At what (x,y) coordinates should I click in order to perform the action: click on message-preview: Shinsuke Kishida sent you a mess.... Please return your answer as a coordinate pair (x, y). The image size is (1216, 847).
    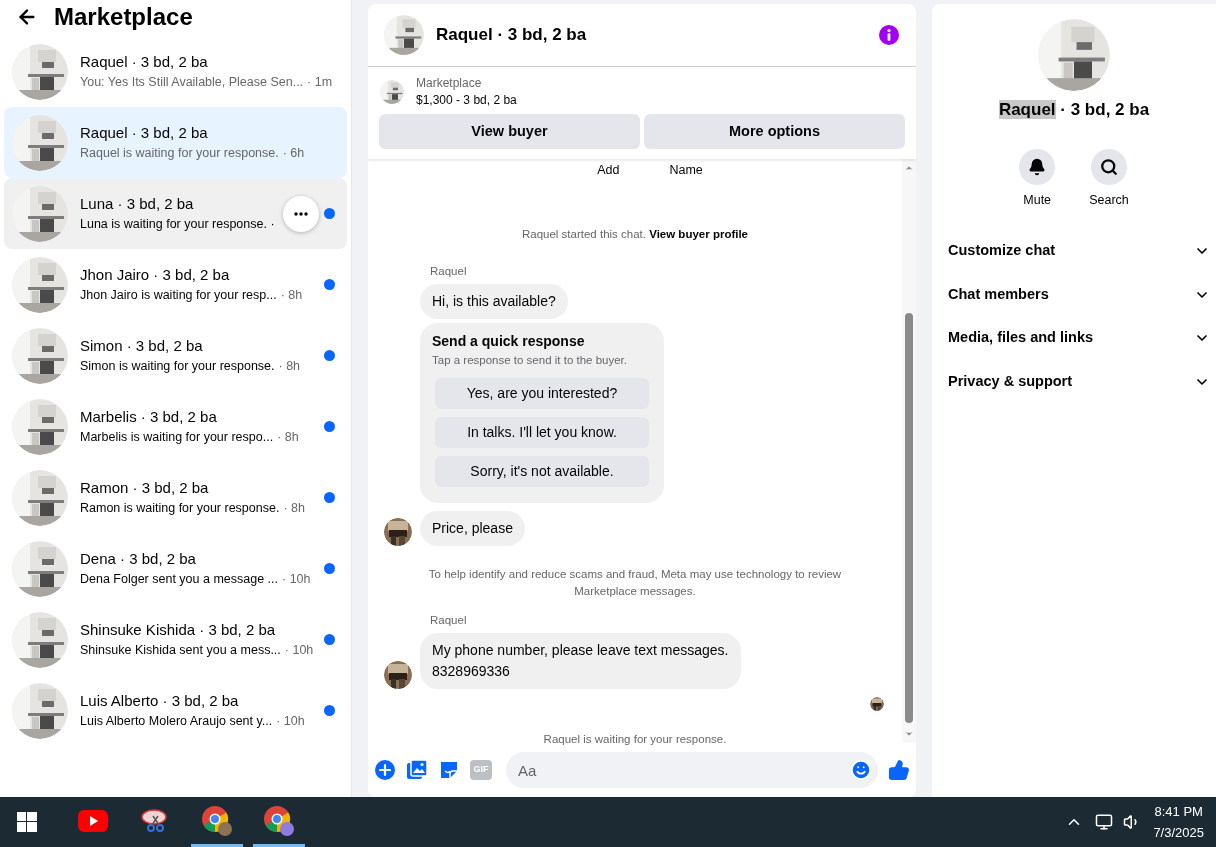
    Looking at the image, I should click on (180, 651).